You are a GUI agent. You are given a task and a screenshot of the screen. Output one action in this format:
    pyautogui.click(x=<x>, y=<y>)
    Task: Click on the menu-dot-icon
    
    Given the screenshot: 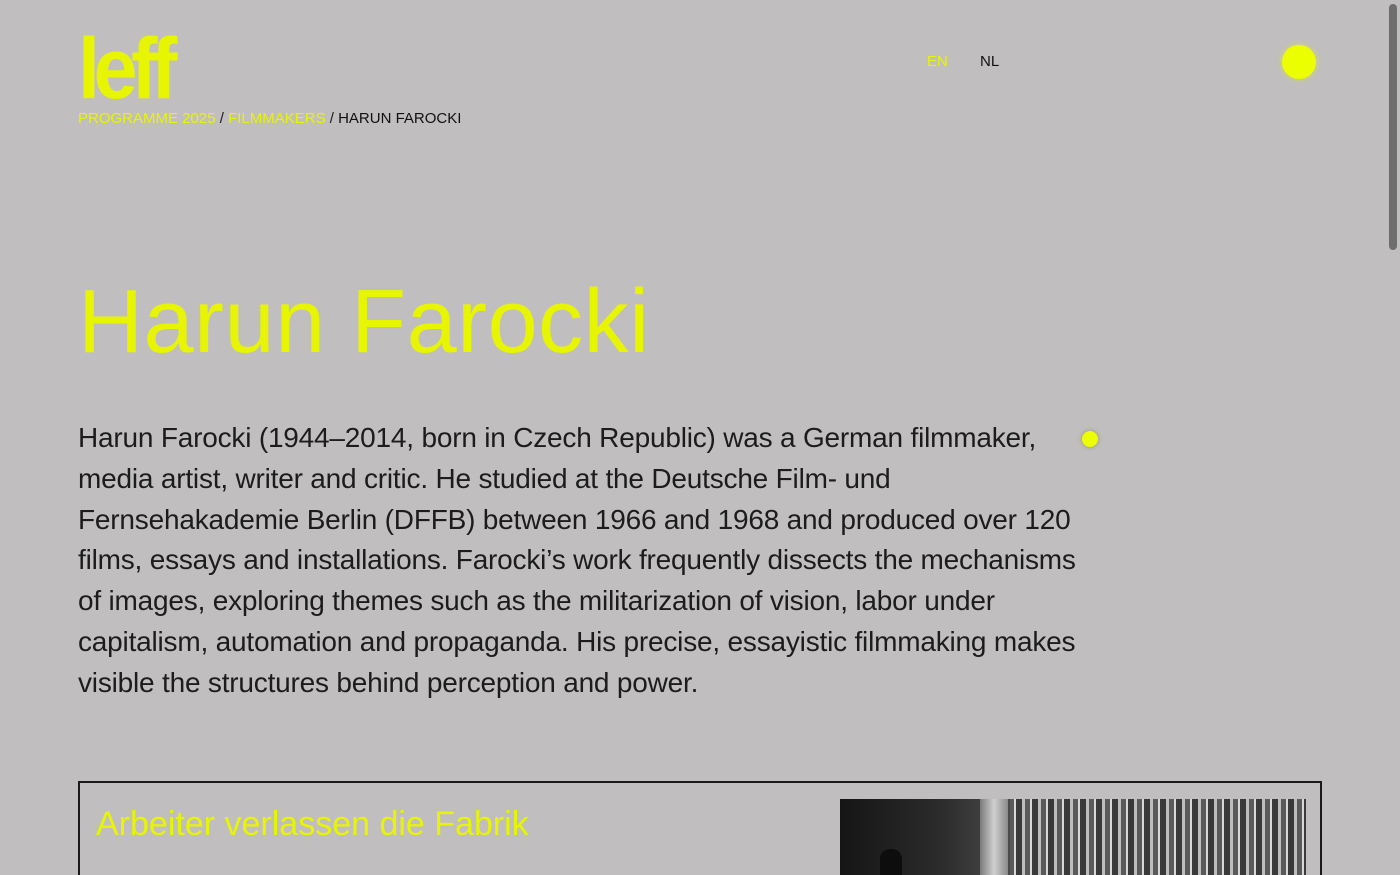 What is the action you would take?
    pyautogui.click(x=1299, y=62)
    